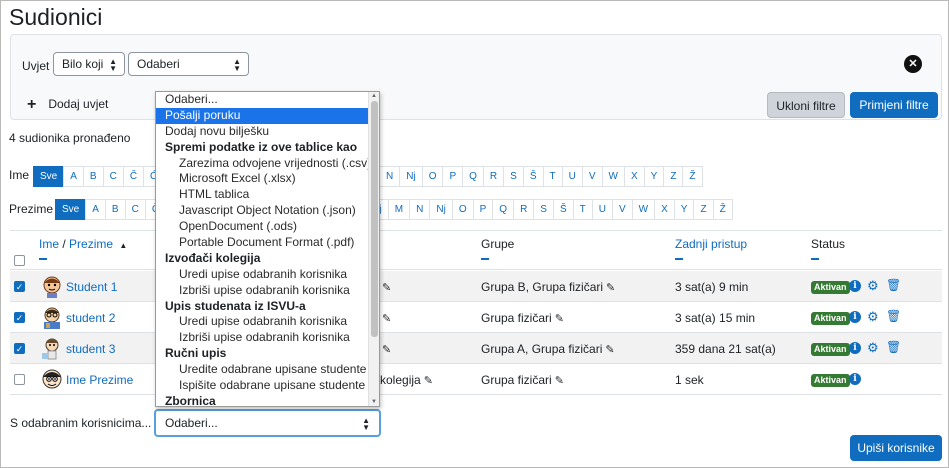 Image resolution: width=949 pixels, height=468 pixels. Describe the element at coordinates (267, 243) in the screenshot. I see `dropdown-option: Portable Document Format (.pdf)` at that location.